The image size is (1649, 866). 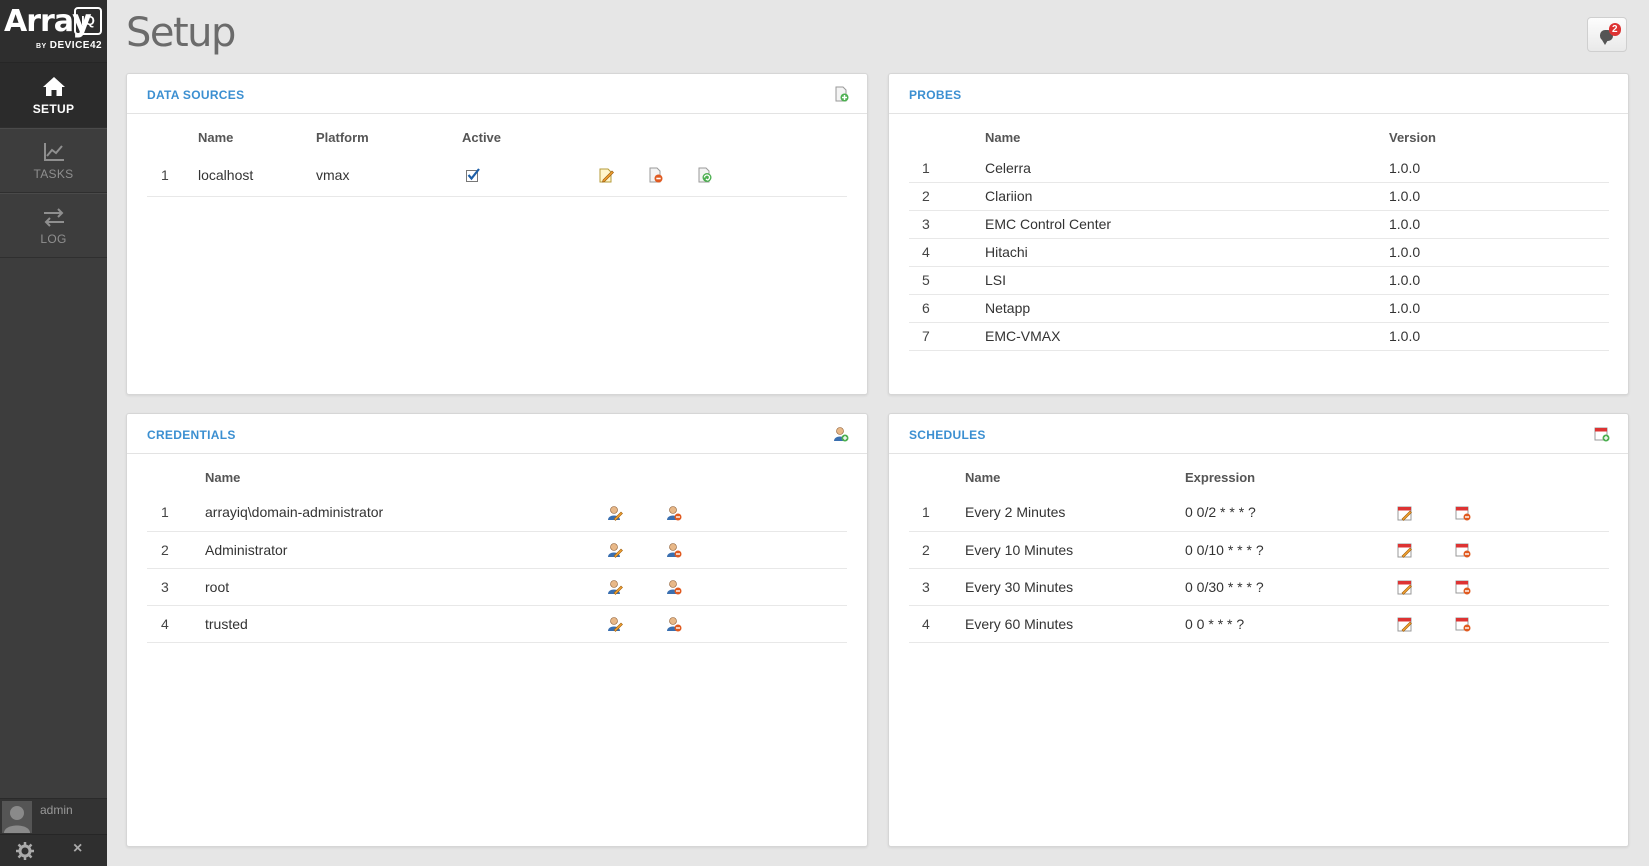 What do you see at coordinates (1602, 434) in the screenshot?
I see `add-schedule-icon` at bounding box center [1602, 434].